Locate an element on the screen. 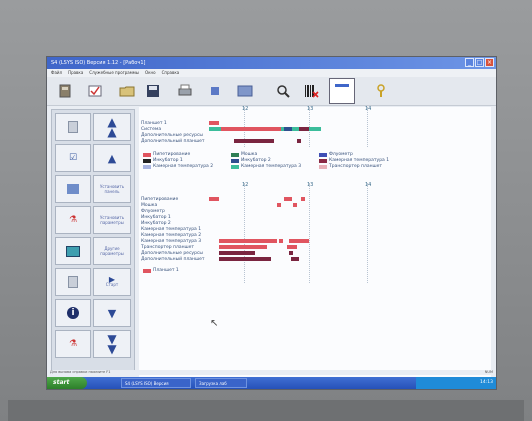 This screenshot has height=421, width=532. sidebar-up-button: ▲ is located at coordinates (112, 158).